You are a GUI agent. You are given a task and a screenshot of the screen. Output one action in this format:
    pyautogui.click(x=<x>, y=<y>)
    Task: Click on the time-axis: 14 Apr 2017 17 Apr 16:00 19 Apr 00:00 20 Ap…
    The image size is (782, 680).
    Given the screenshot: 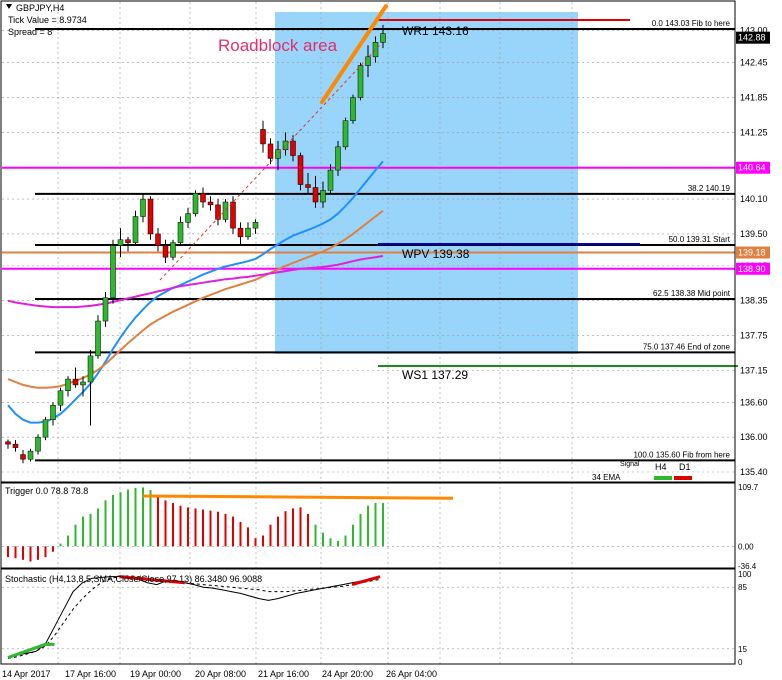 What is the action you would take?
    pyautogui.click(x=219, y=674)
    